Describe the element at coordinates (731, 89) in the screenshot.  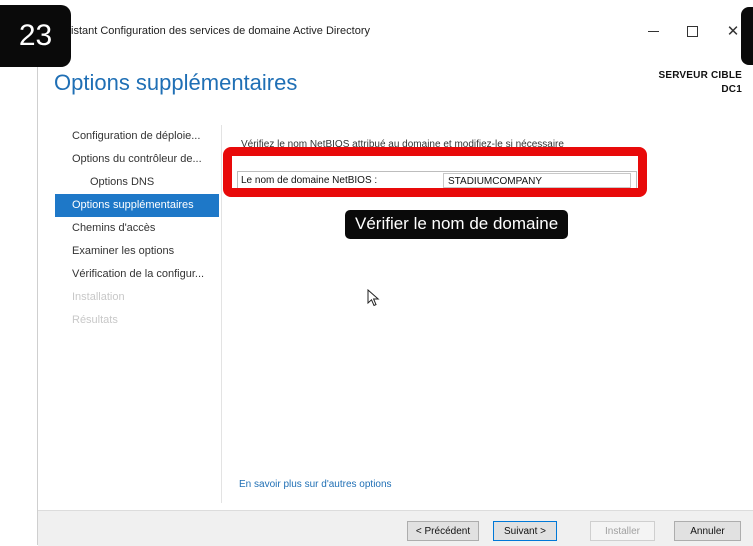
I see `target-server-name: DC1` at that location.